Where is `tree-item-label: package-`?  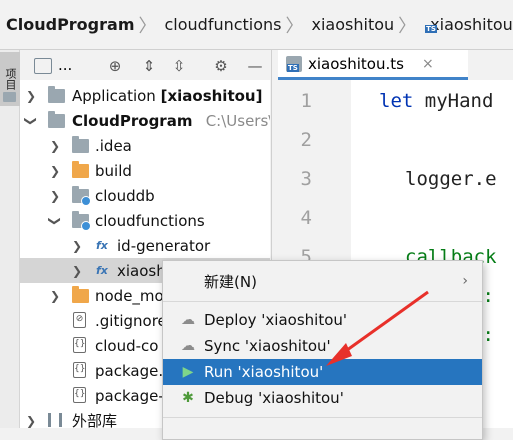
tree-item-label: package- is located at coordinates (129, 395).